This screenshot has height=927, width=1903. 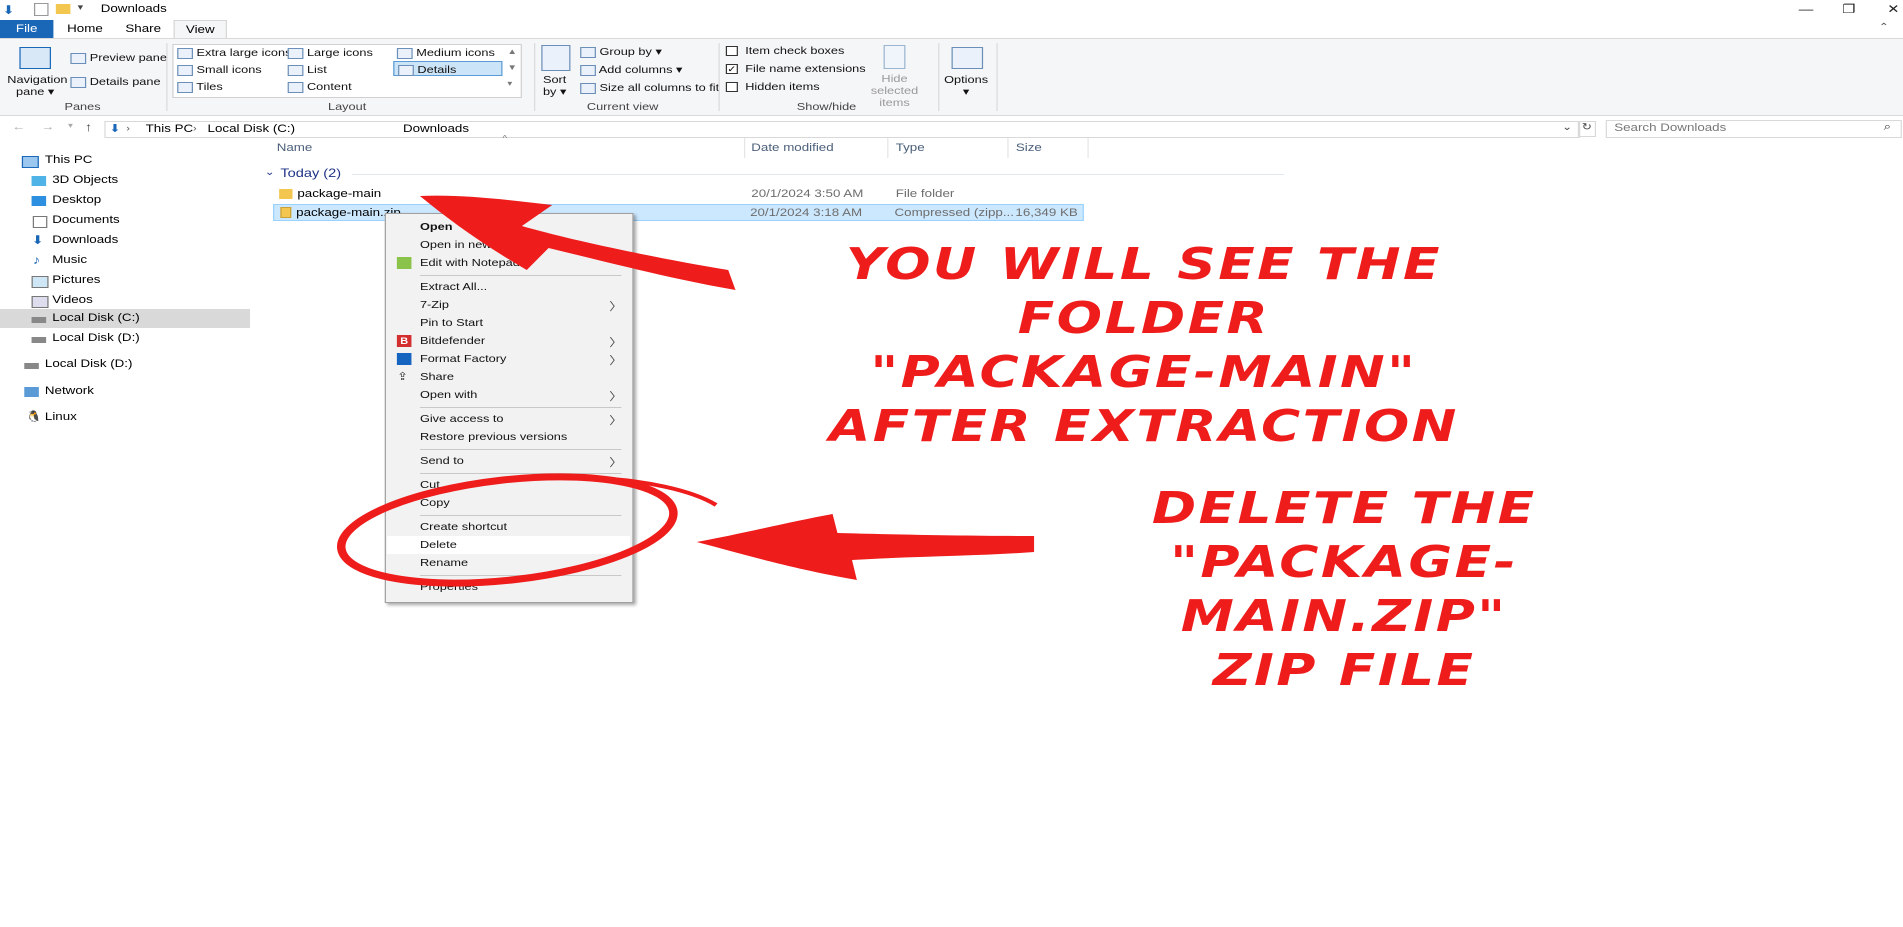 I want to click on annotation-arrow-top, so click(x=577, y=242).